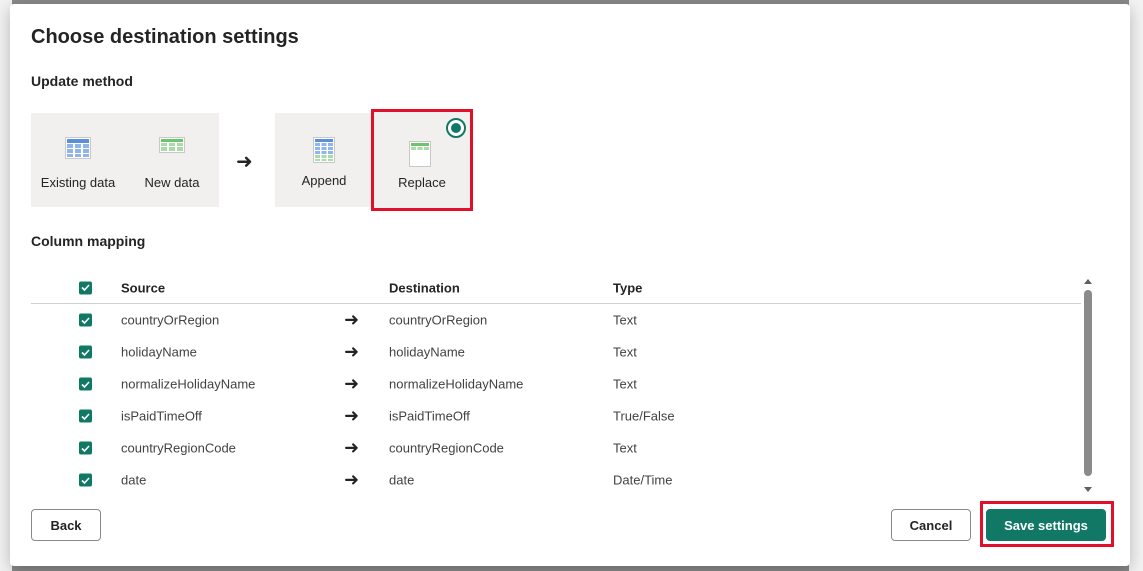 The height and width of the screenshot is (571, 1143). I want to click on destination-column-header: Destination, so click(424, 287).